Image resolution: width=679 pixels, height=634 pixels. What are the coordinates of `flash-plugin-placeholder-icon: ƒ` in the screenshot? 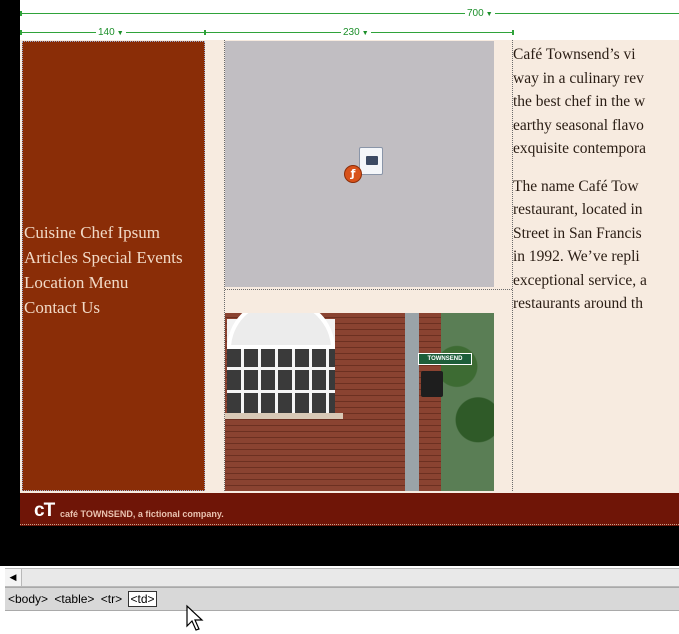 It's located at (363, 165).